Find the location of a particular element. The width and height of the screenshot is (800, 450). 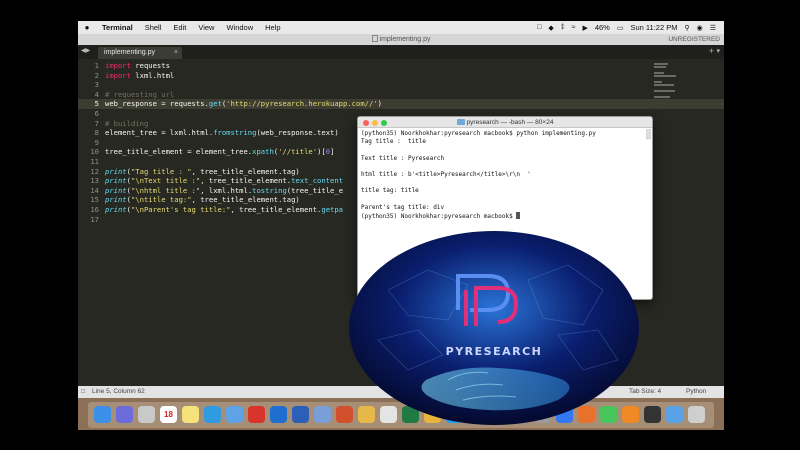

notification-center-icon: ☰ is located at coordinates (713, 28).